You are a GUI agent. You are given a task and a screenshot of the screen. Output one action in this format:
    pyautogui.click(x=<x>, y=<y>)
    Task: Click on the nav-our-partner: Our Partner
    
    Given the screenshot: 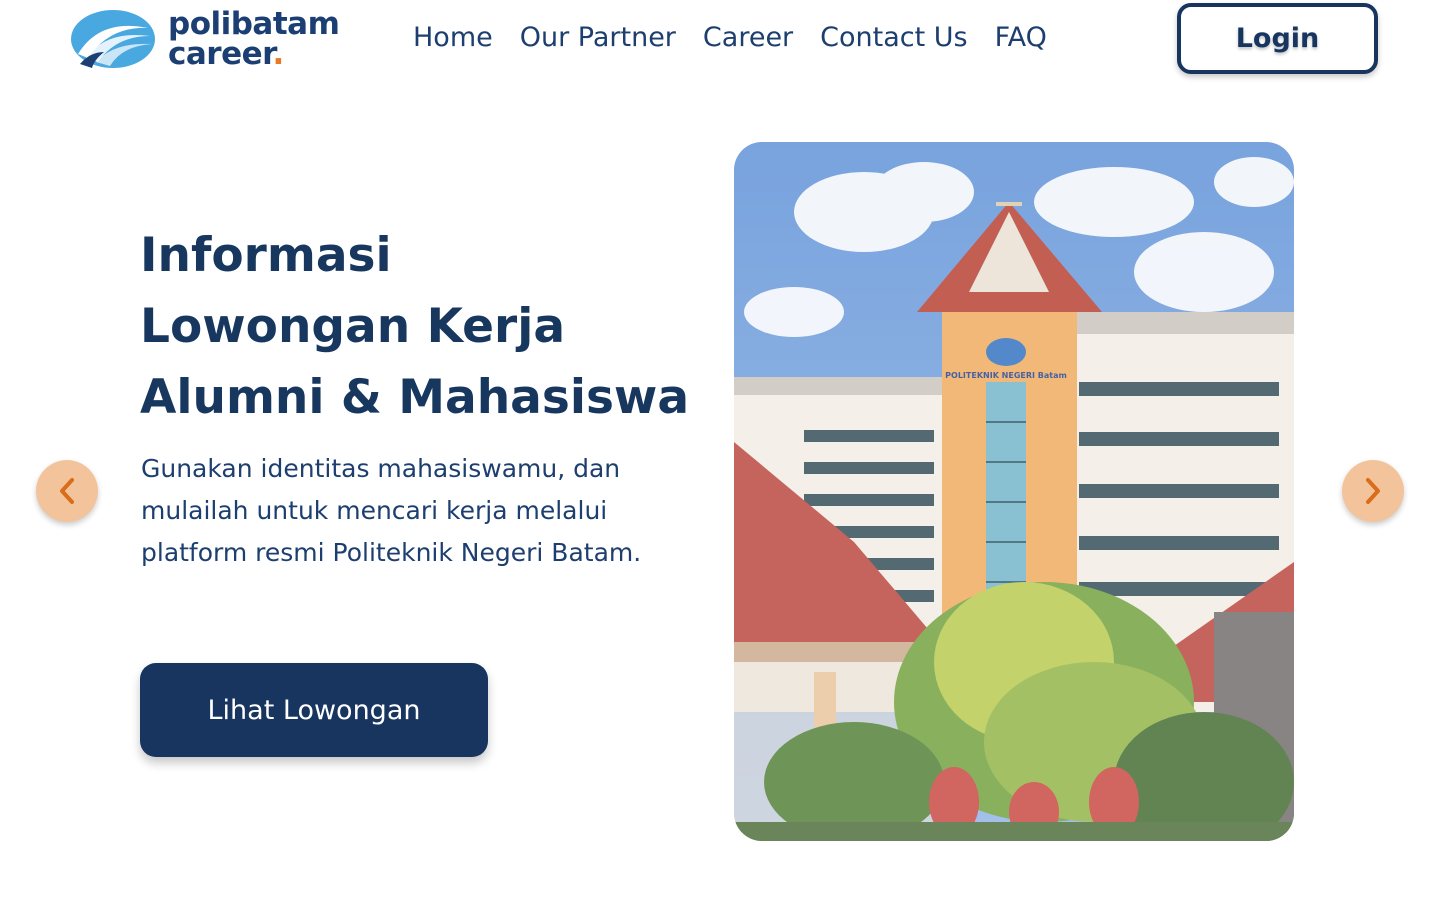 What is the action you would take?
    pyautogui.click(x=598, y=38)
    